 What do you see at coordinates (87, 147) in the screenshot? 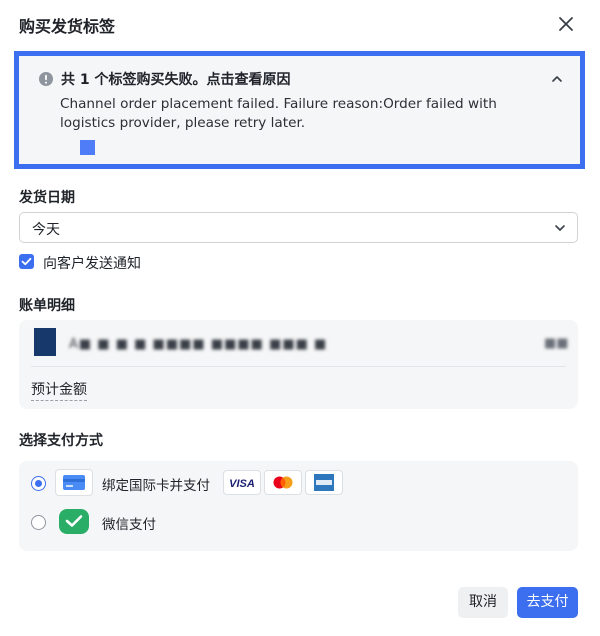
I see `selection-marker` at bounding box center [87, 147].